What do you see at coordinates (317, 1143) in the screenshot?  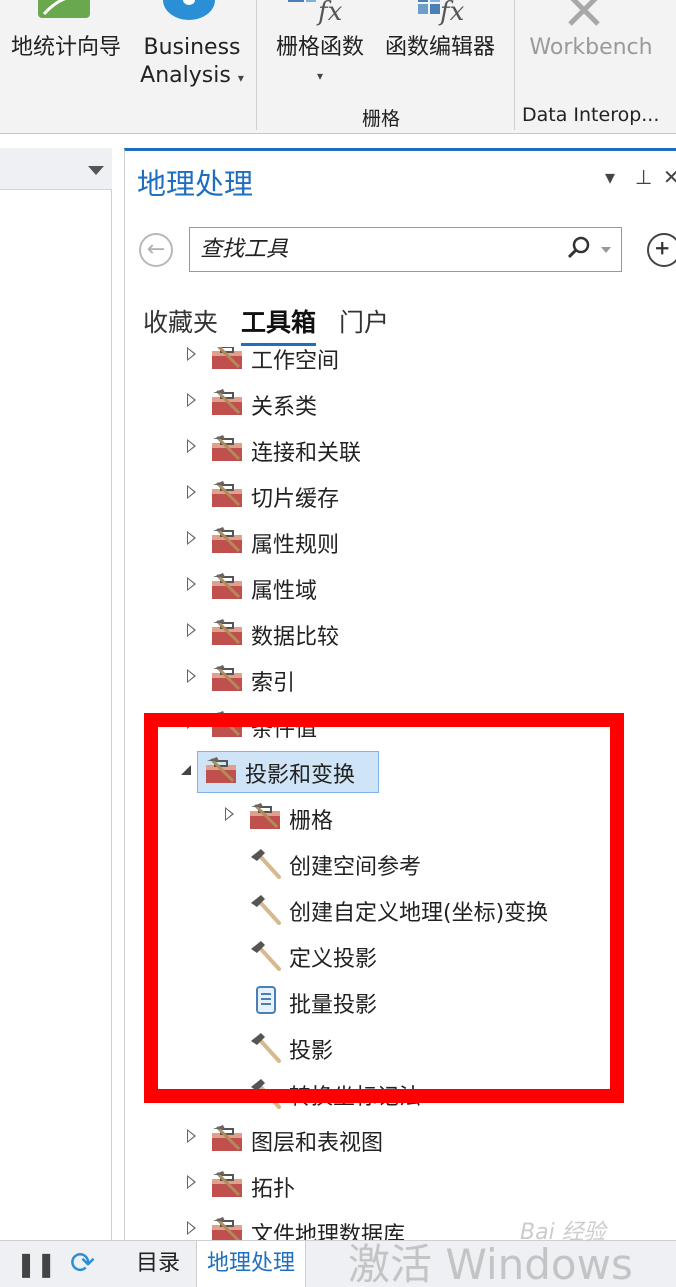 I see `tree-item-label: 图层和表视图` at bounding box center [317, 1143].